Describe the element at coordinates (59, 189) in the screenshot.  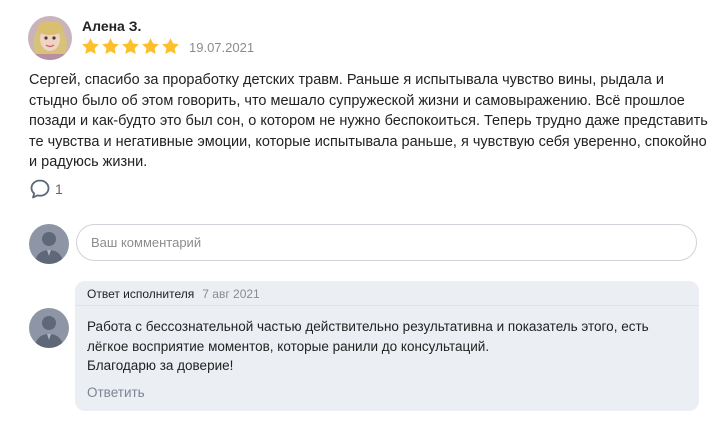
I see `comments-count: 1` at that location.